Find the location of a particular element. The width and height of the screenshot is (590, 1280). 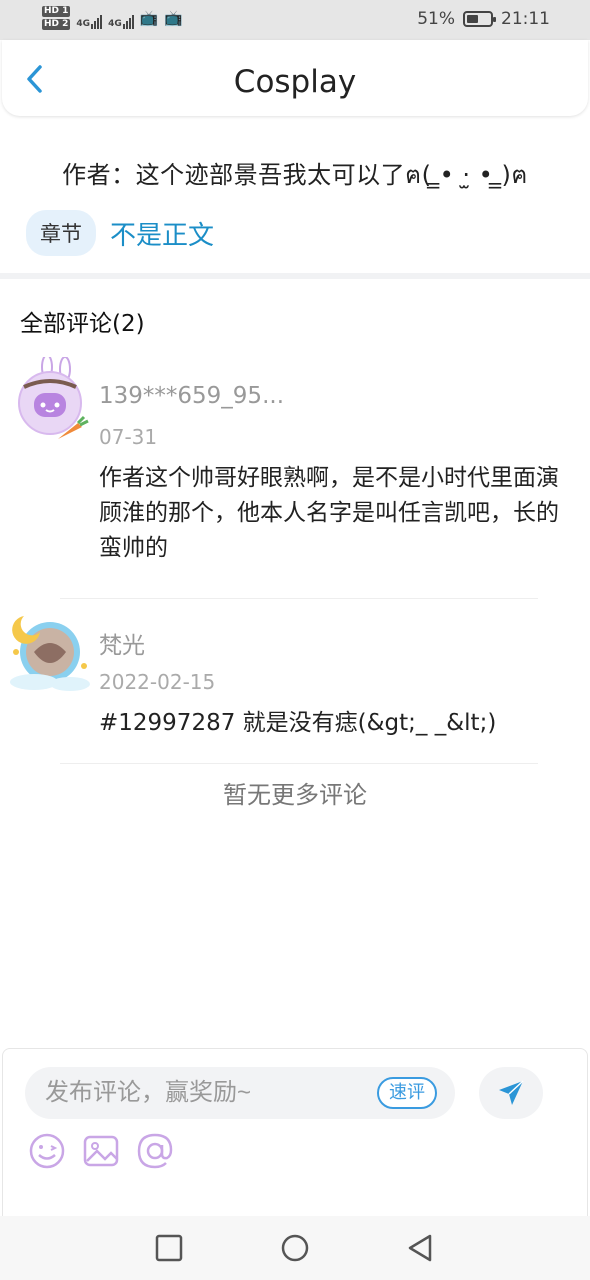

battery-icon is located at coordinates (479, 19).